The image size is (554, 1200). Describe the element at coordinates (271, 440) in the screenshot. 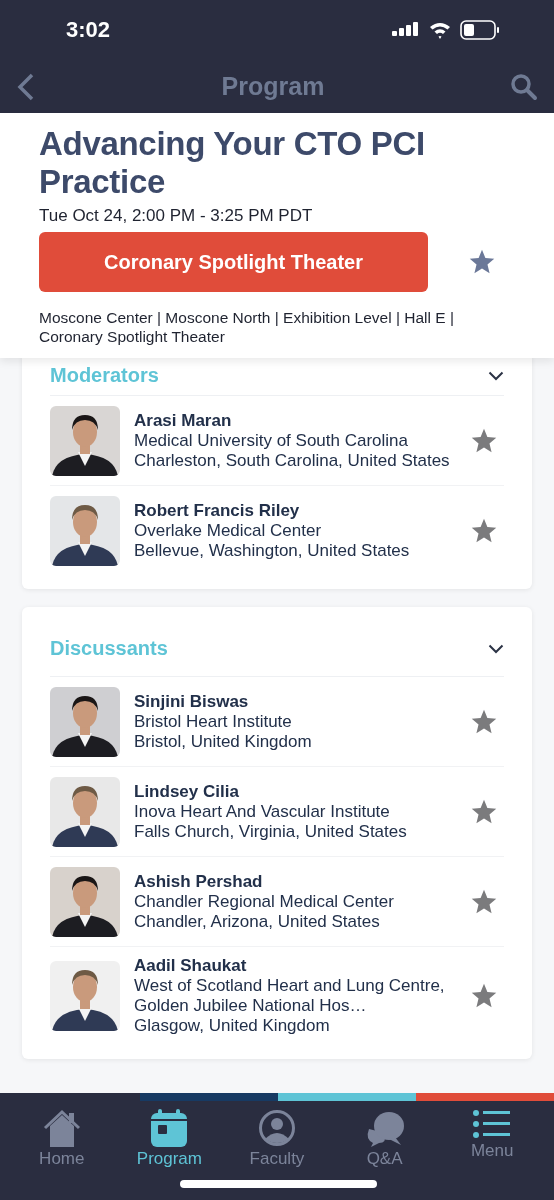

I see `person-organization: Medical University of South Carolina` at that location.